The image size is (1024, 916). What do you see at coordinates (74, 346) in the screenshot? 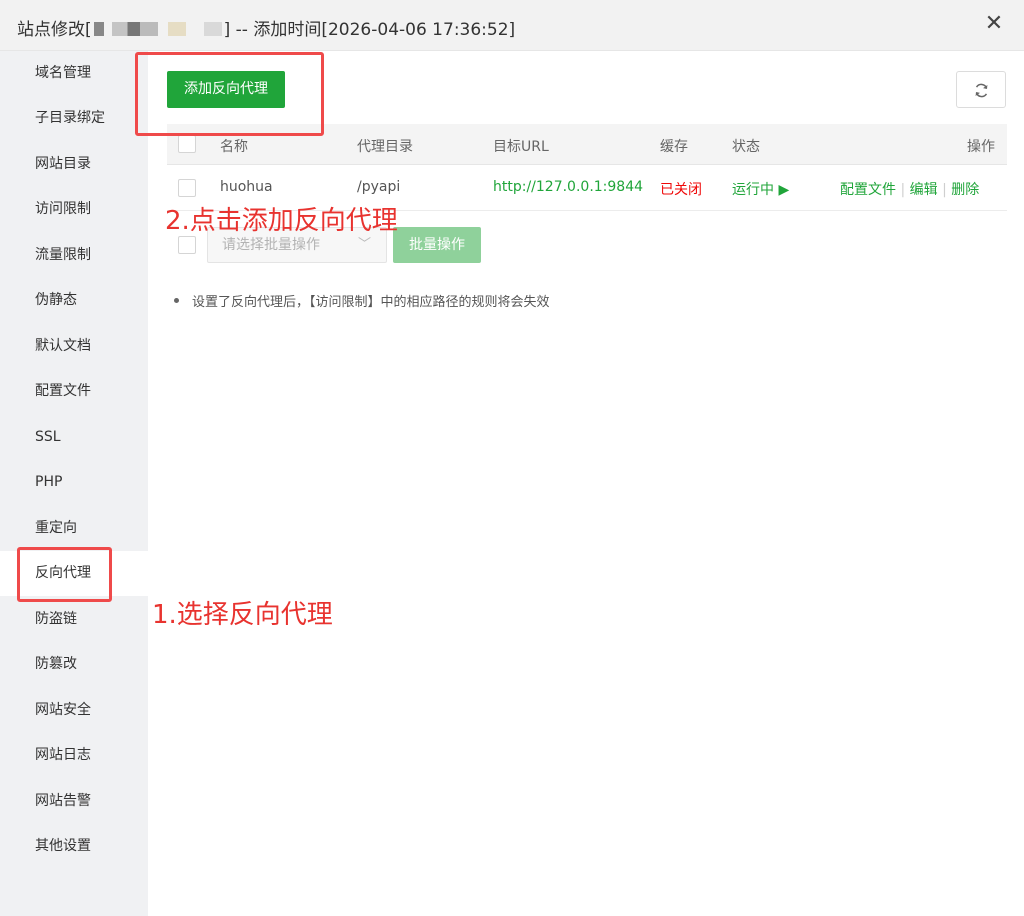
I see `sidebar-item-default-doc: 默认文档` at bounding box center [74, 346].